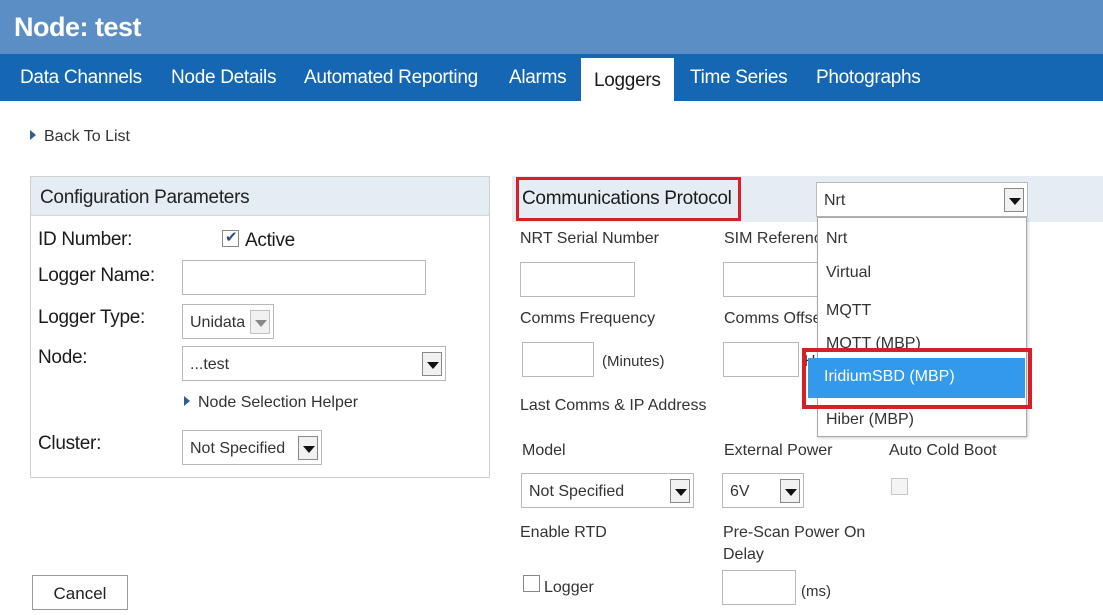 This screenshot has height=615, width=1103. Describe the element at coordinates (391, 77) in the screenshot. I see `tab-automated-reporting: Automated Reporting` at that location.